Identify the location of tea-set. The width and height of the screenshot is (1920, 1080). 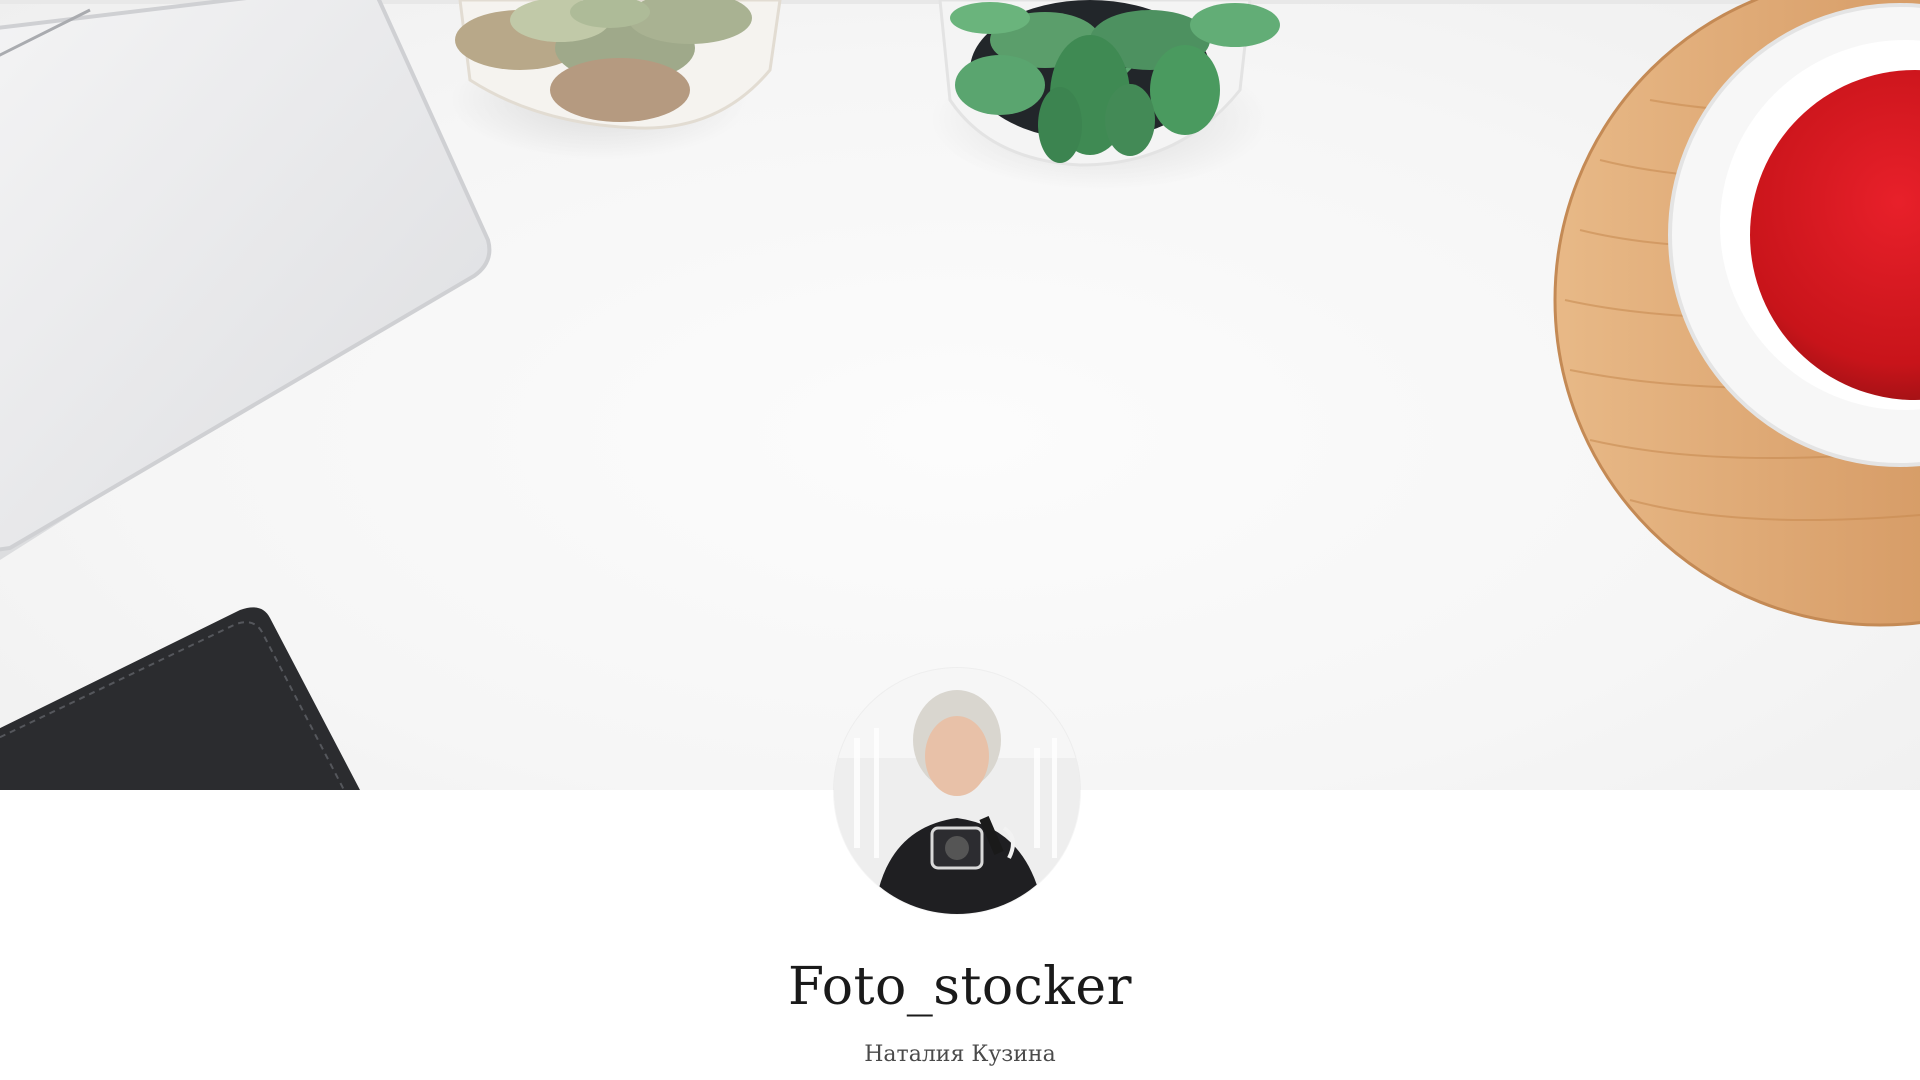
(1736, 313).